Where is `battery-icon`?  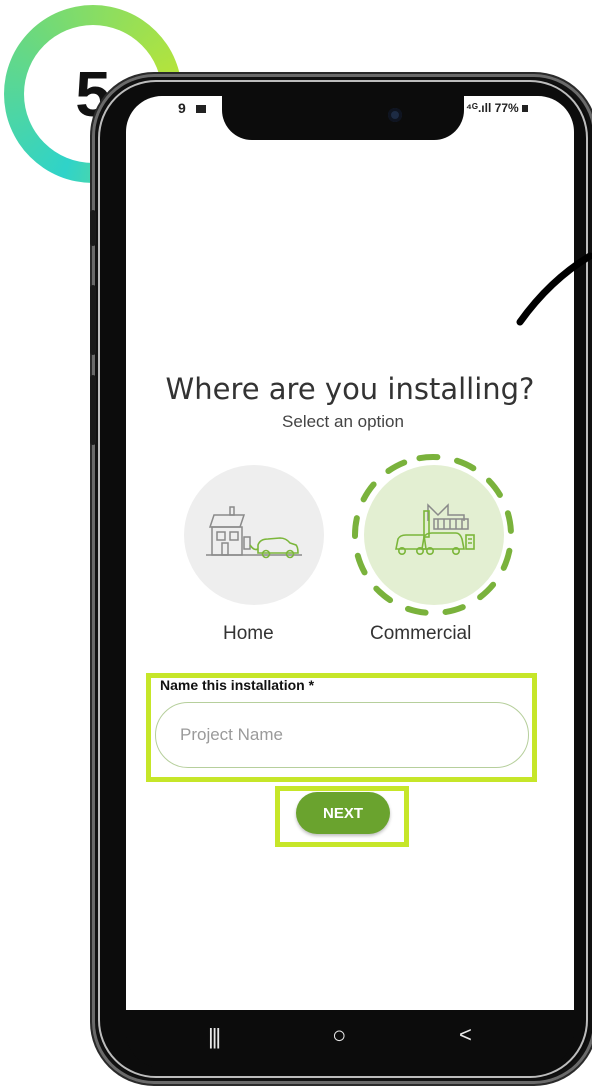 battery-icon is located at coordinates (525, 108).